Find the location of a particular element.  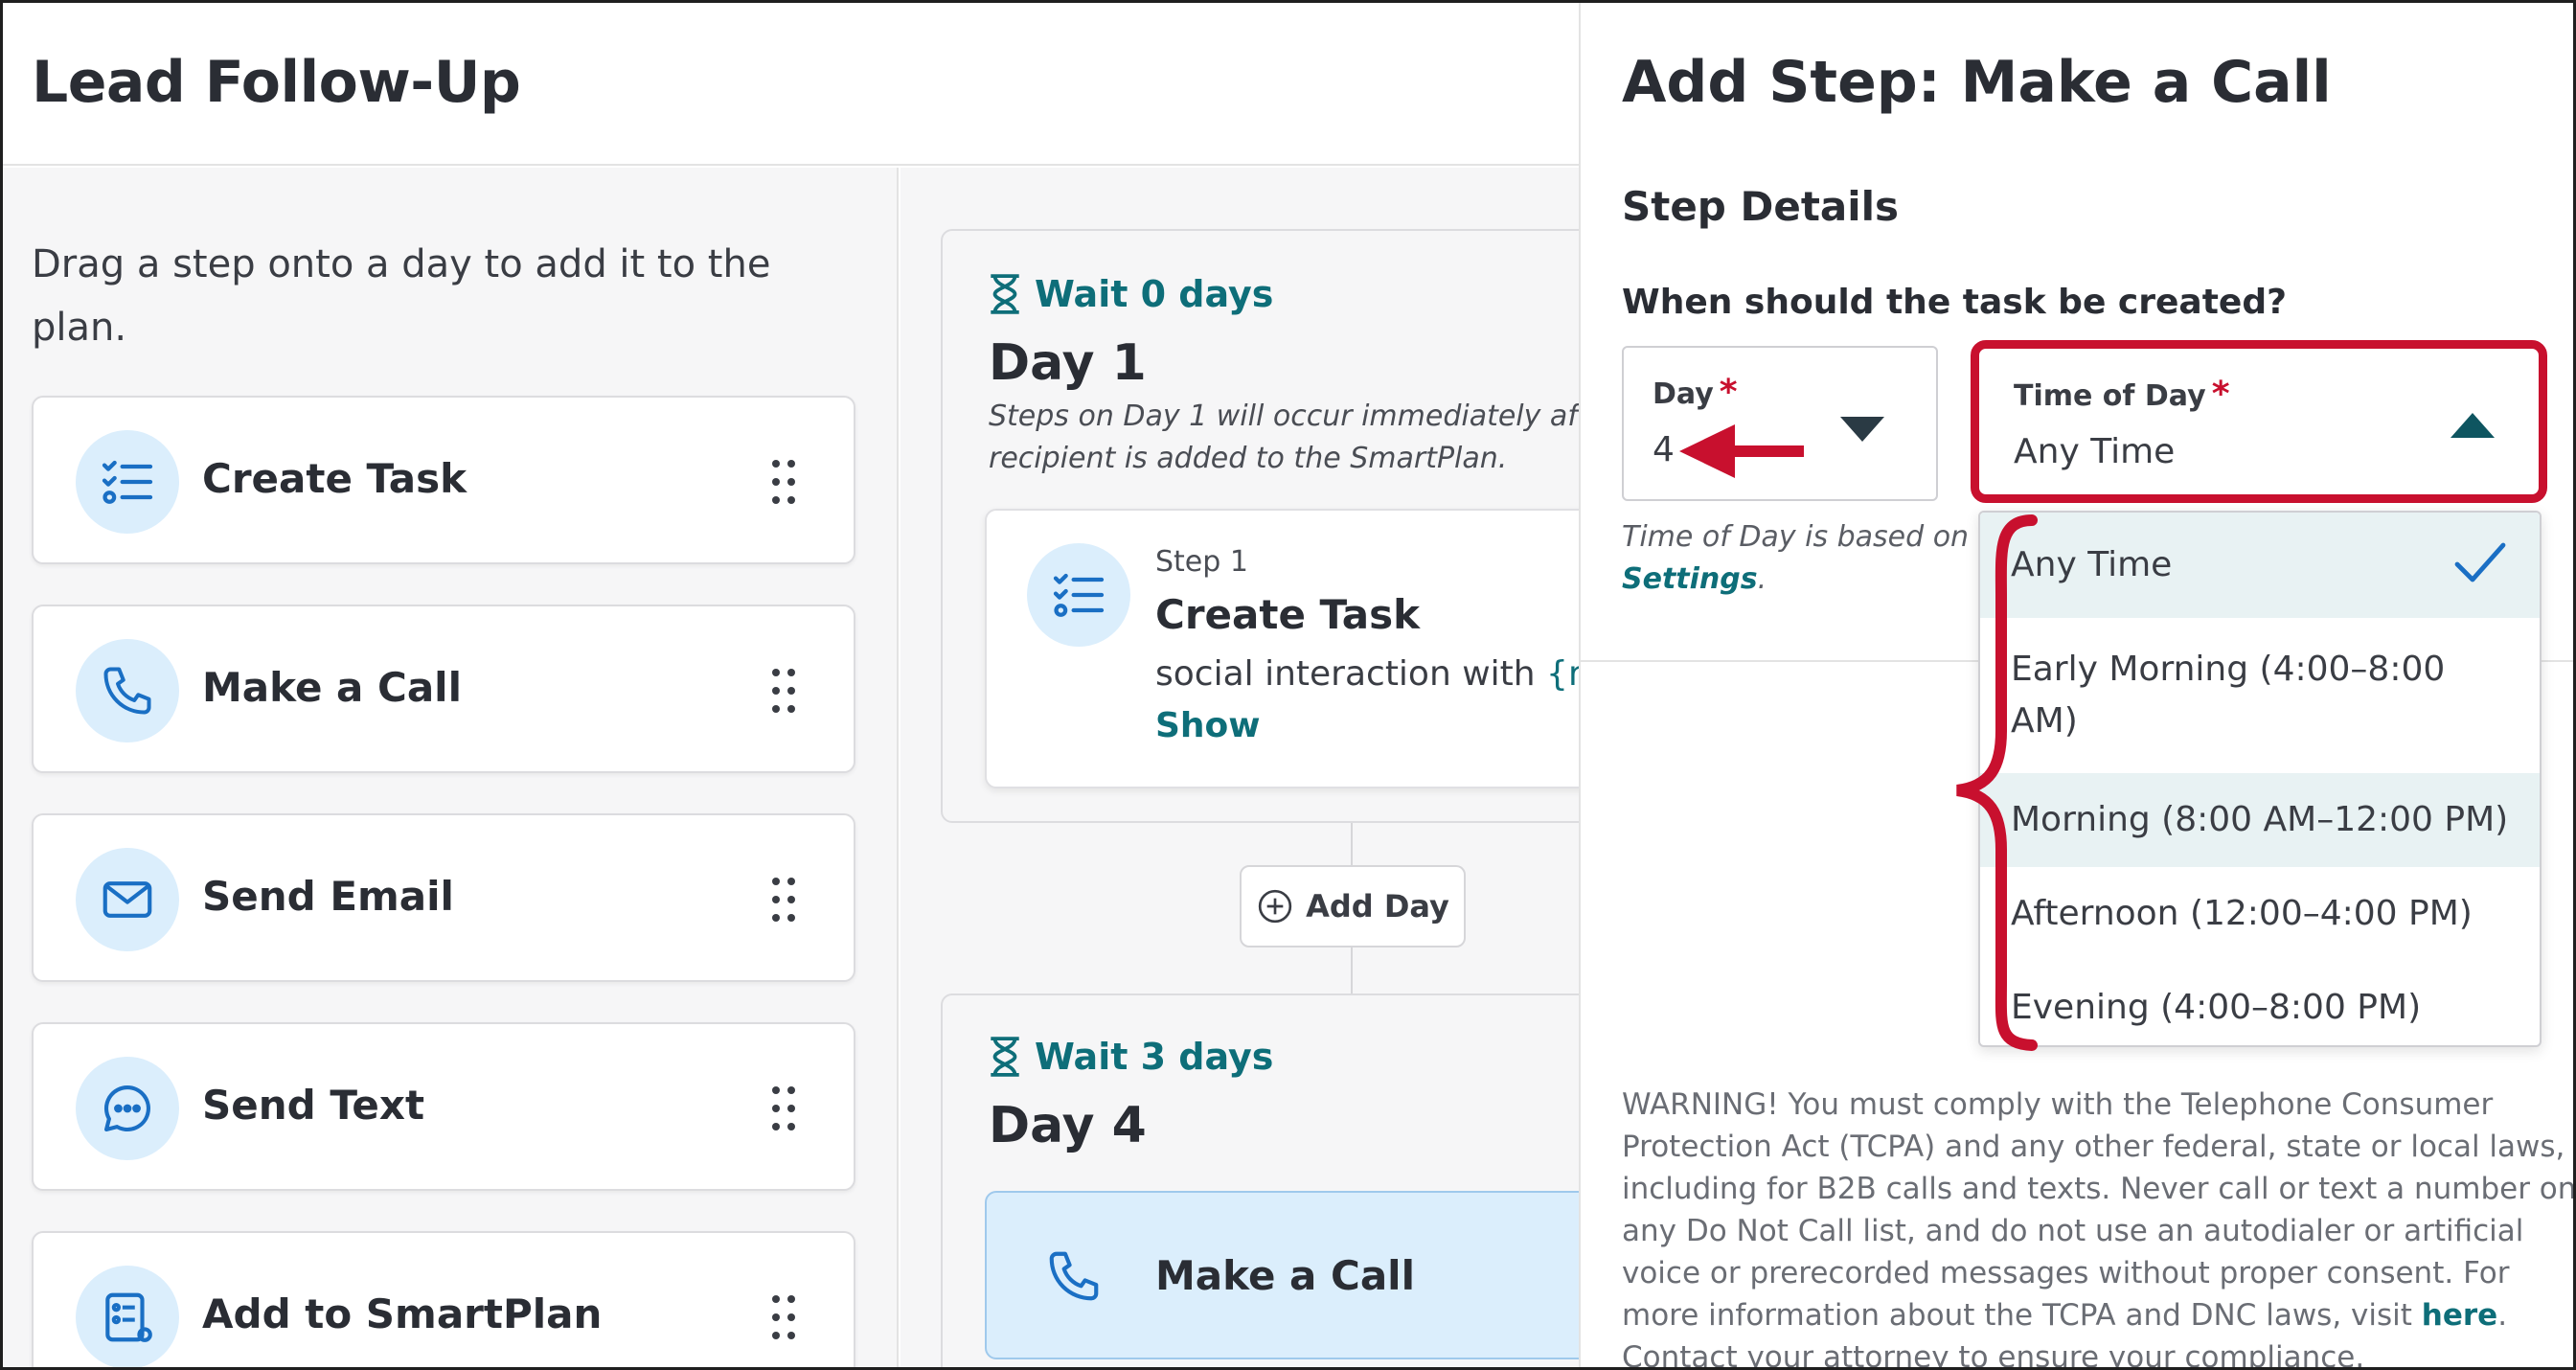

annotation-overlay is located at coordinates (1859, 737).